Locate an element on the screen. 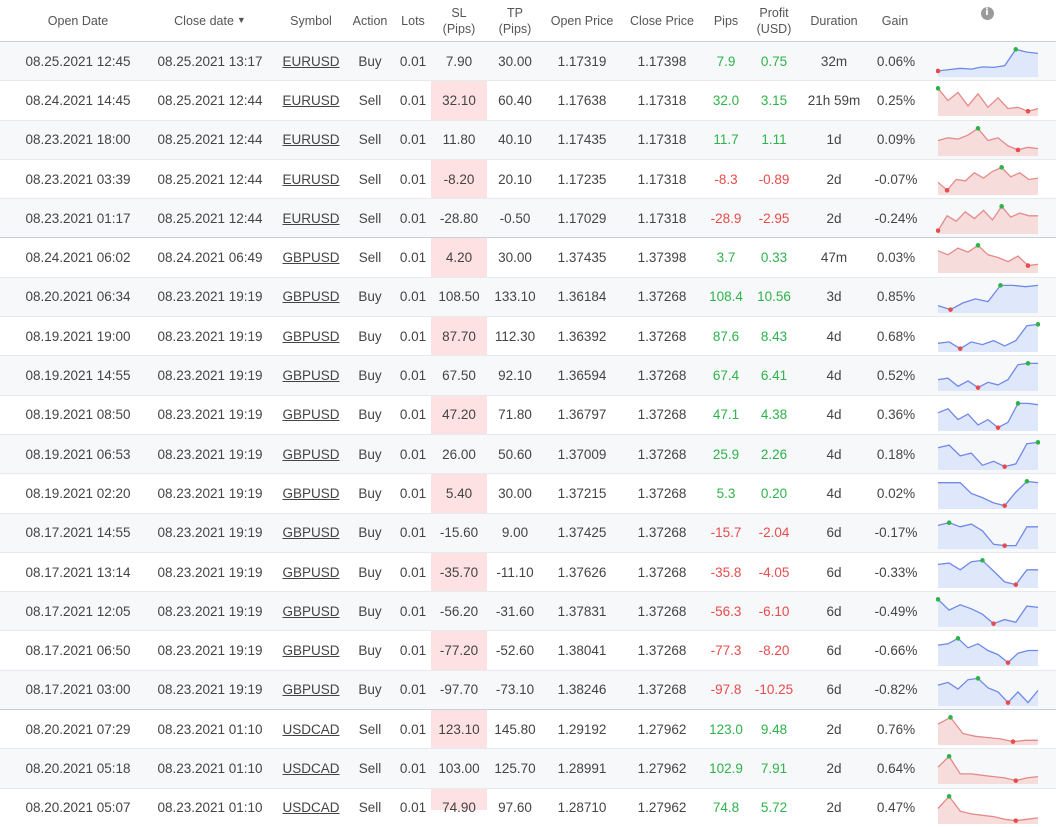  gain-cell: 0.09% is located at coordinates (896, 140).